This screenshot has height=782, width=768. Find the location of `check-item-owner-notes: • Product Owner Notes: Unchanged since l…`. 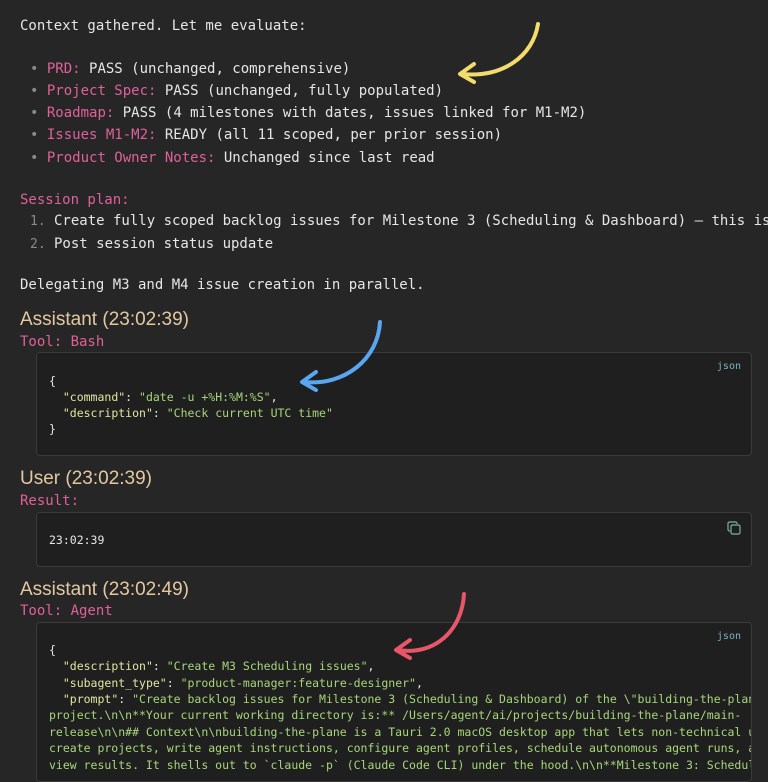

check-item-owner-notes: • Product Owner Notes: Unchanged since l… is located at coordinates (232, 158).